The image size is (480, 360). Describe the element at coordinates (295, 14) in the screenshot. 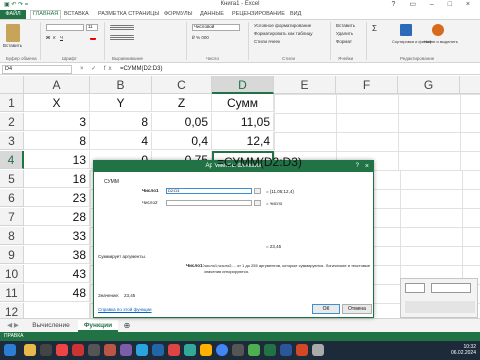

I see `tab-view: ВИД` at that location.